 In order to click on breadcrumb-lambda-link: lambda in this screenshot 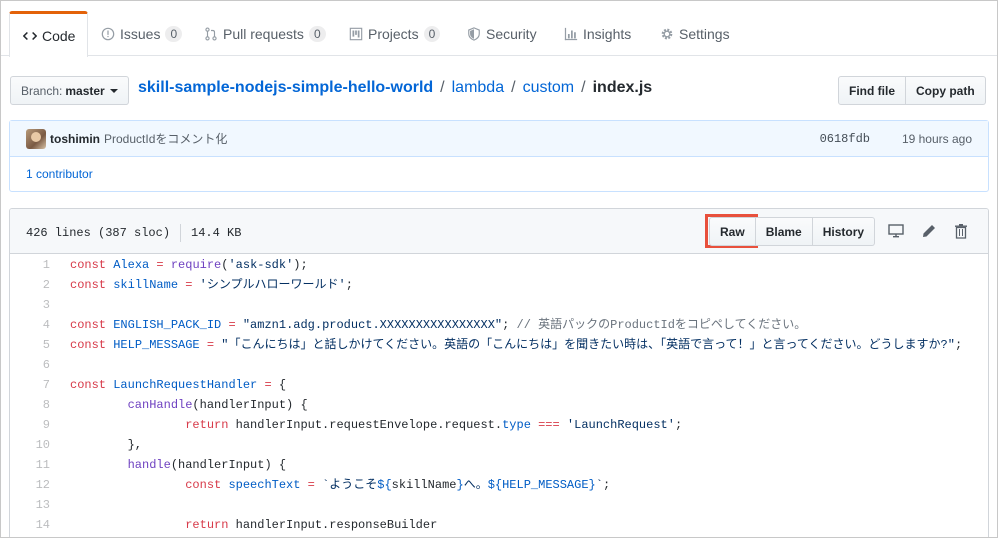, I will do `click(478, 88)`.